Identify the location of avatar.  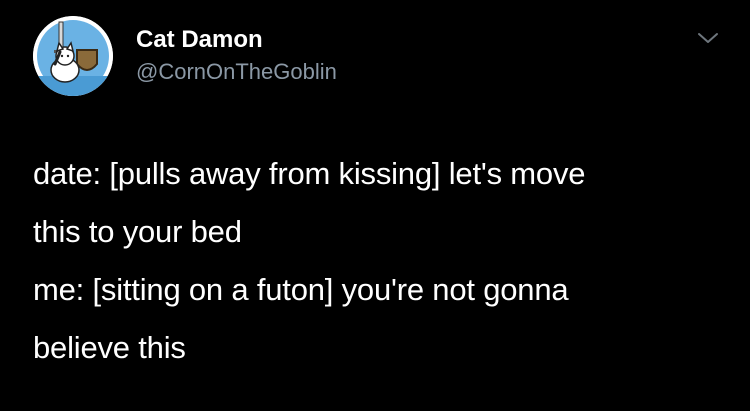
(73, 56).